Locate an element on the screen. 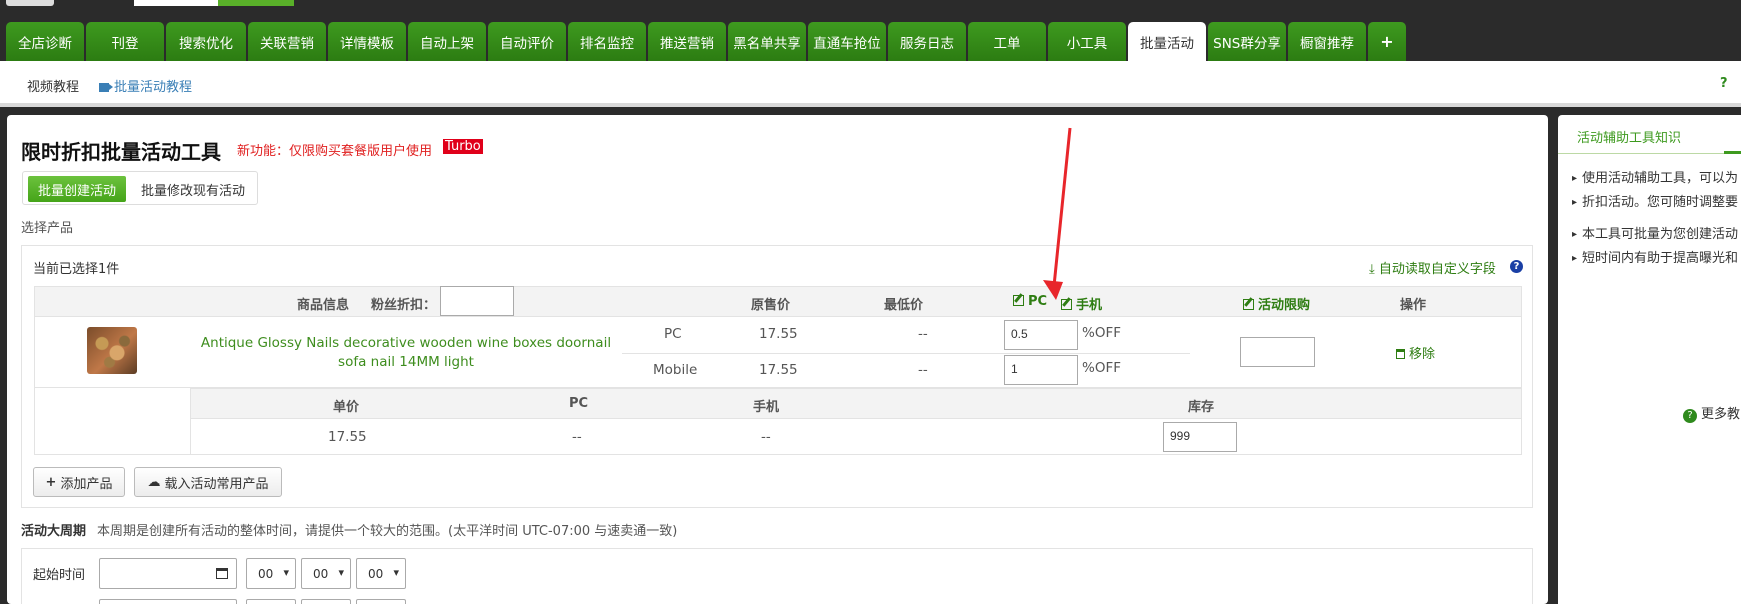 The image size is (1741, 604). start-minute-select: 00 is located at coordinates (326, 573).